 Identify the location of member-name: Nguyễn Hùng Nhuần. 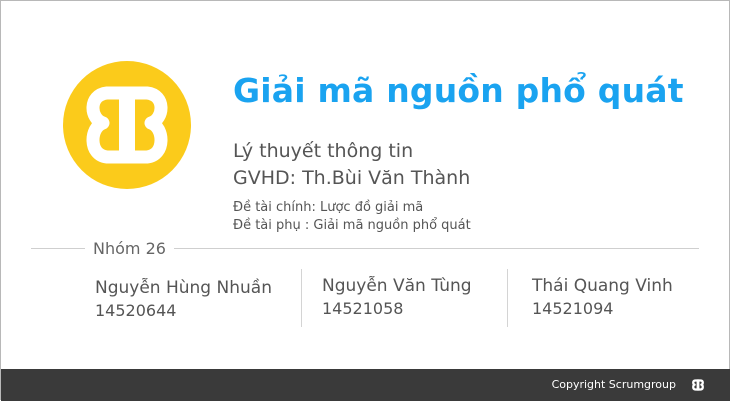
(183, 288).